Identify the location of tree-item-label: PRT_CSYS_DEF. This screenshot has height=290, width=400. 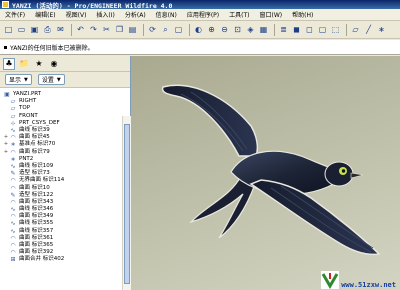
(39, 122).